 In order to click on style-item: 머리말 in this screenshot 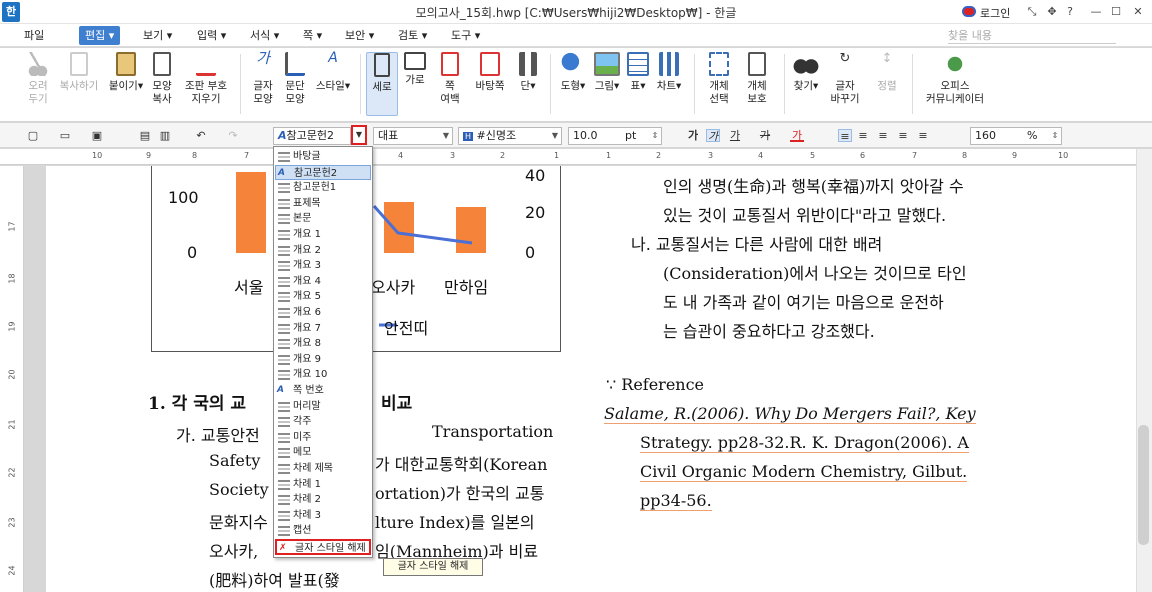, I will do `click(323, 407)`.